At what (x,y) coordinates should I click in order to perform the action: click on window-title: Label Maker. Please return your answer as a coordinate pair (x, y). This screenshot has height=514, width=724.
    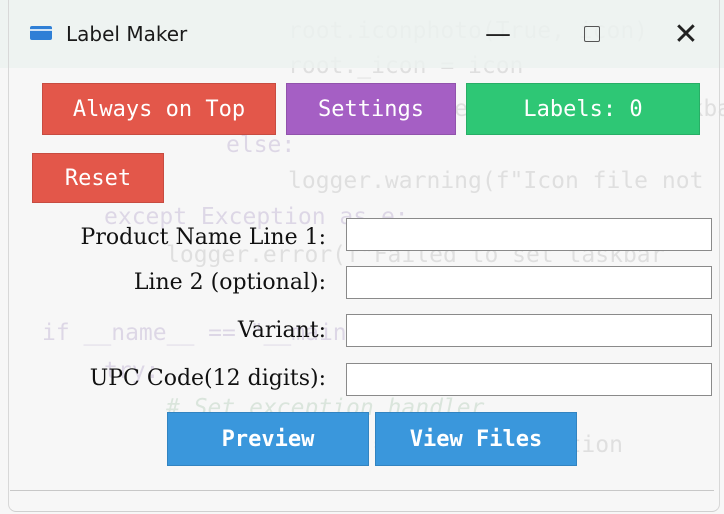
    Looking at the image, I should click on (127, 34).